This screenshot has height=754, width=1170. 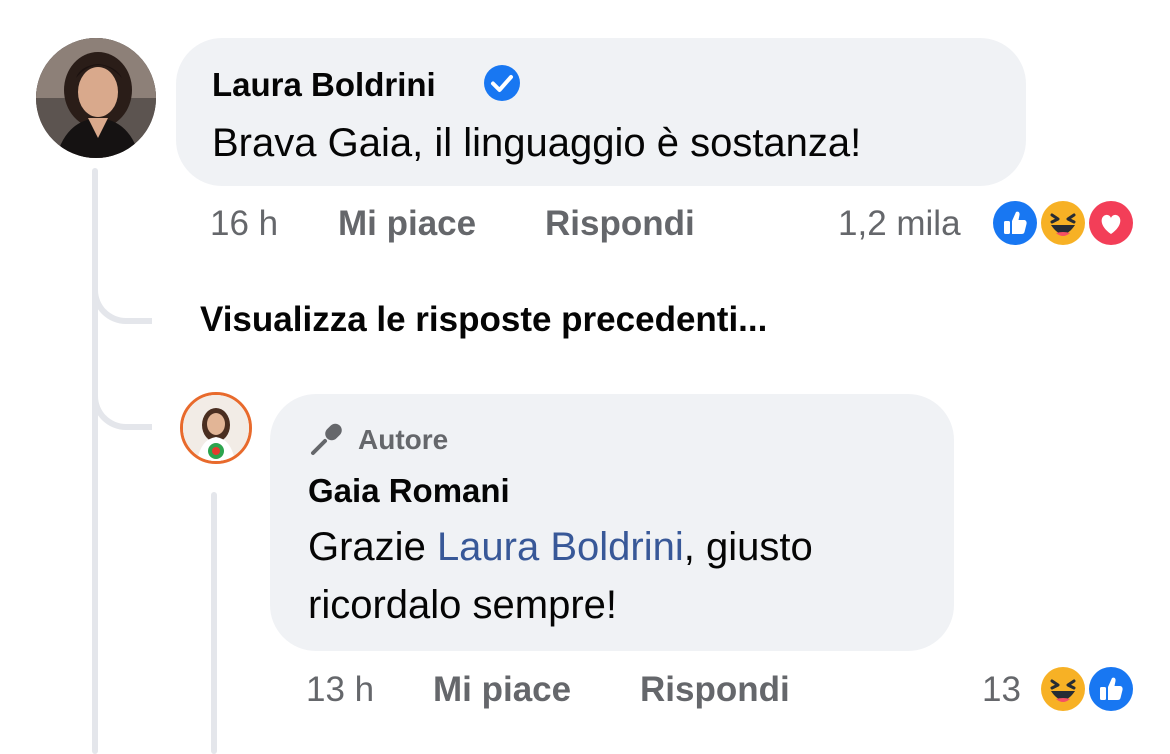 What do you see at coordinates (122, 403) in the screenshot?
I see `thread-connector-reply` at bounding box center [122, 403].